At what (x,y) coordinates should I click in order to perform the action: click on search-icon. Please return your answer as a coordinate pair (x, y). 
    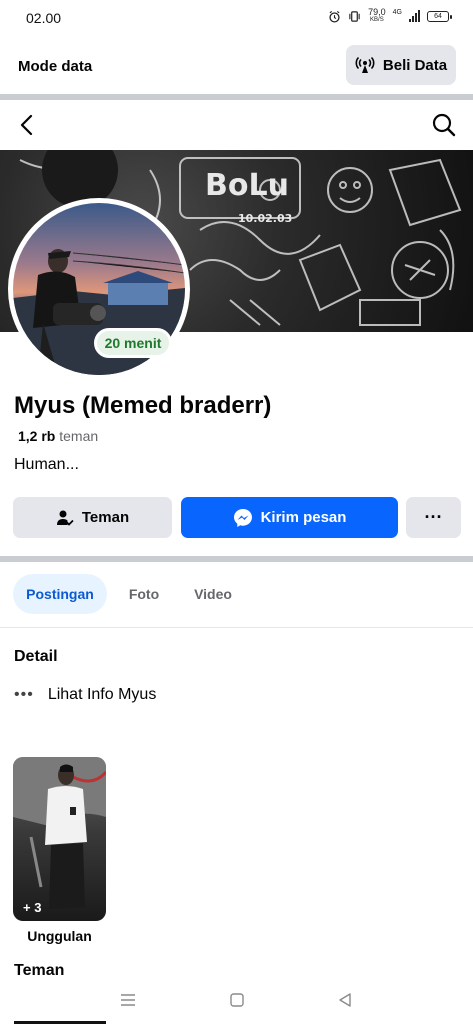
    Looking at the image, I should click on (444, 125).